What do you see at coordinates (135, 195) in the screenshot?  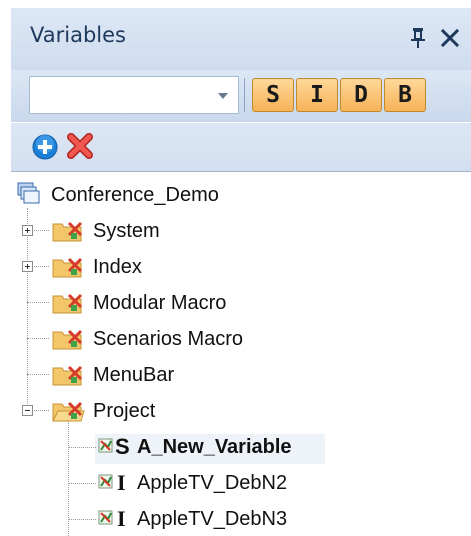 I see `tree-node-root: Conference_Demo` at bounding box center [135, 195].